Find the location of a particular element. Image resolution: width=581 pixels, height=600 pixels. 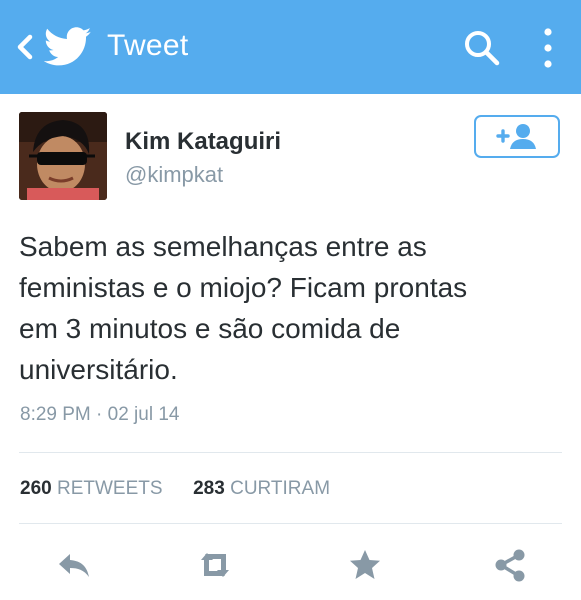

author-handle: @kimpkat is located at coordinates (174, 175).